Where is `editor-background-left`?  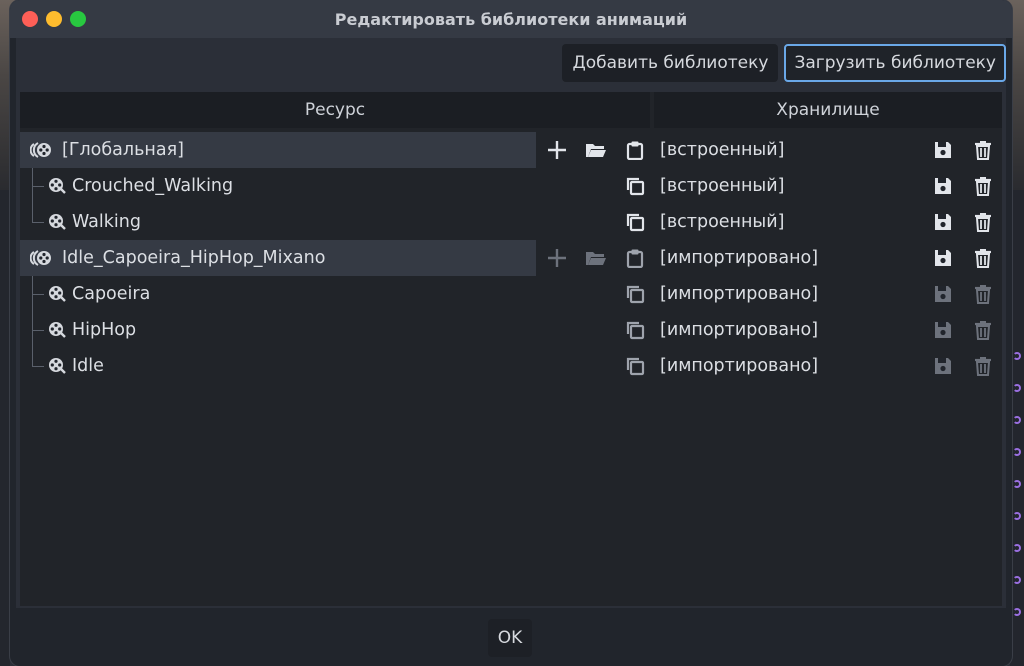 editor-background-left is located at coordinates (5, 428).